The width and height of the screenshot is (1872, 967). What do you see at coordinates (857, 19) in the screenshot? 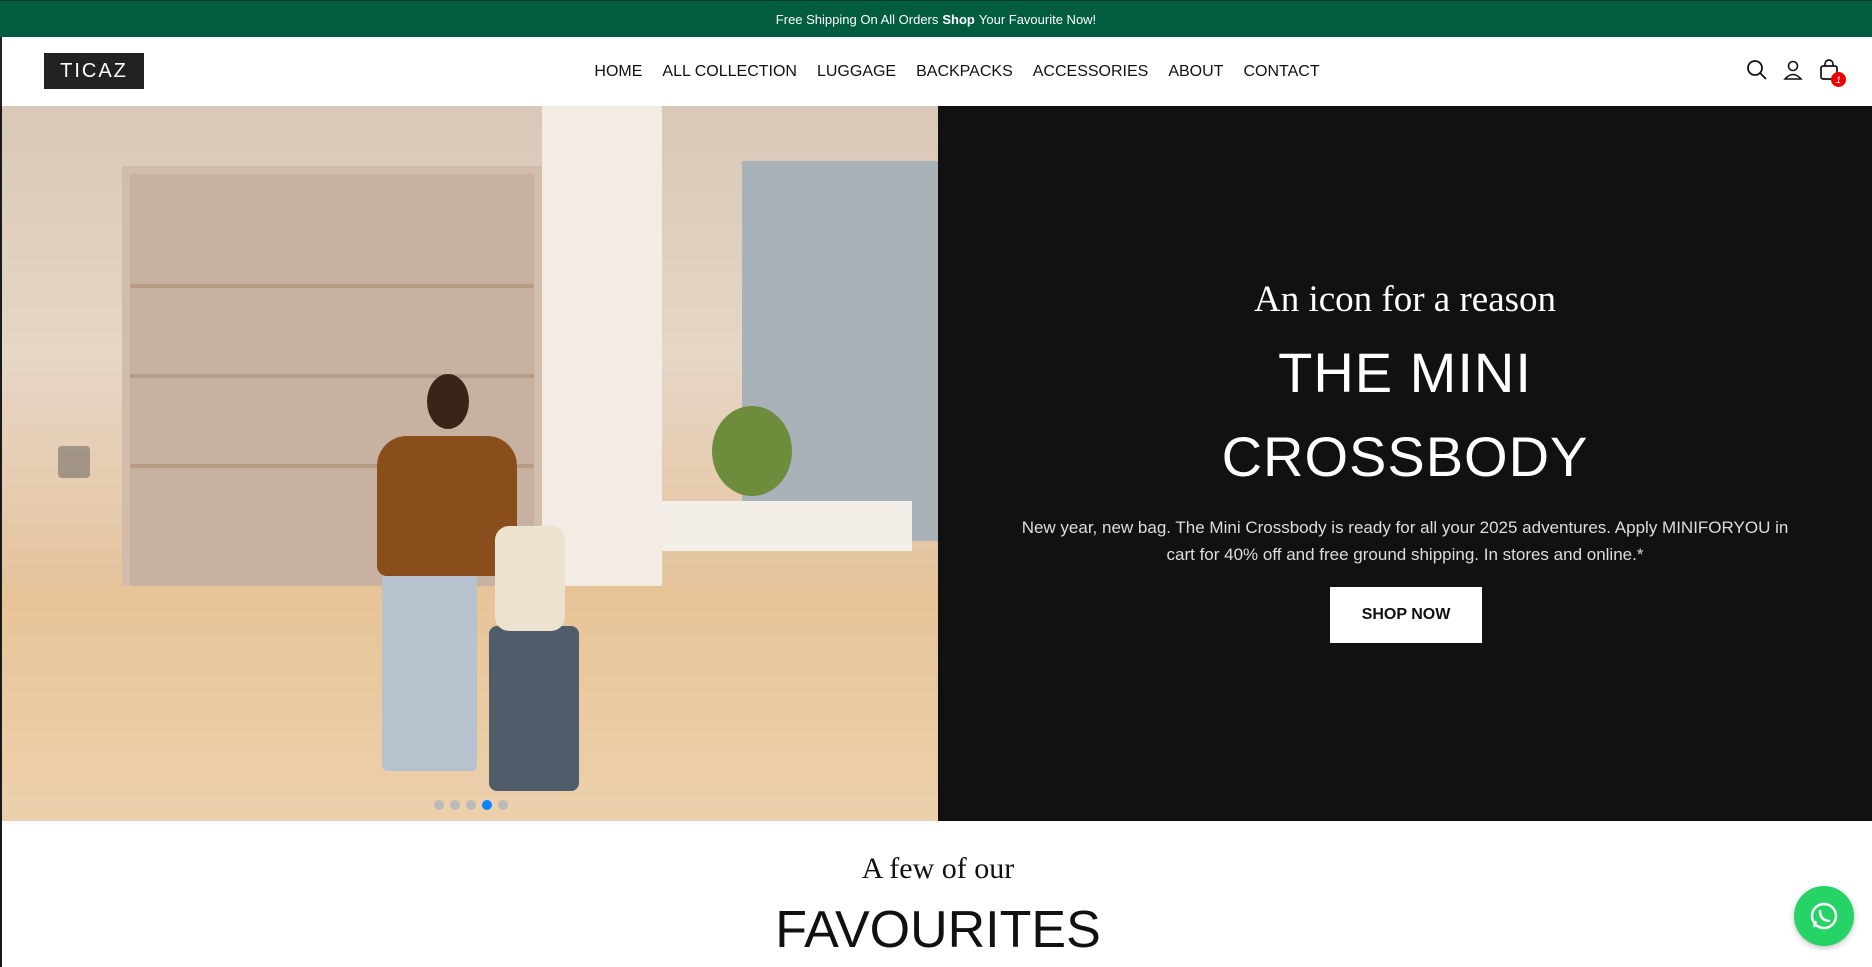
I see `announcement-text: Free Shipping On All Orders` at bounding box center [857, 19].